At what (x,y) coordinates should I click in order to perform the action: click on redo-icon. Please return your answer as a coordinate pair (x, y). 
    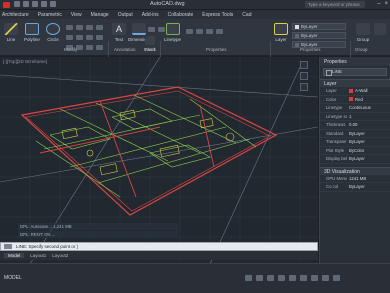
    Looking at the image, I should click on (53, 4).